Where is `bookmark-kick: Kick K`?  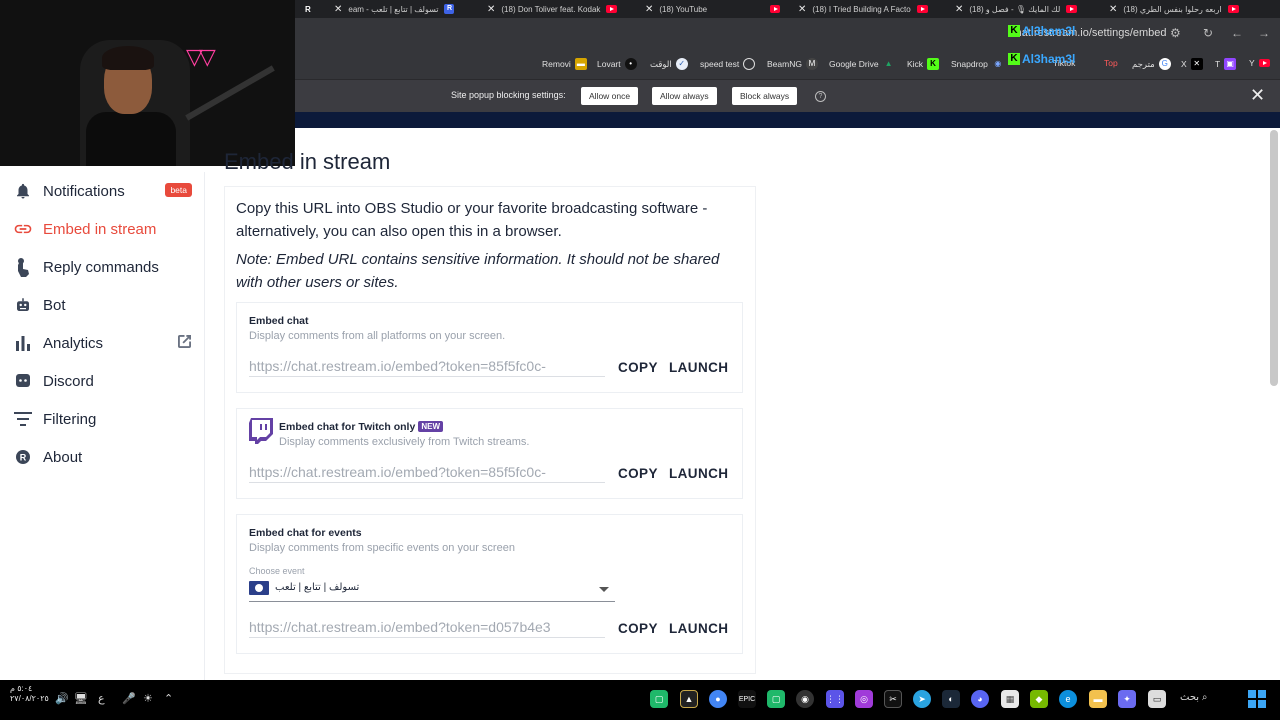
bookmark-kick: Kick K is located at coordinates (923, 64).